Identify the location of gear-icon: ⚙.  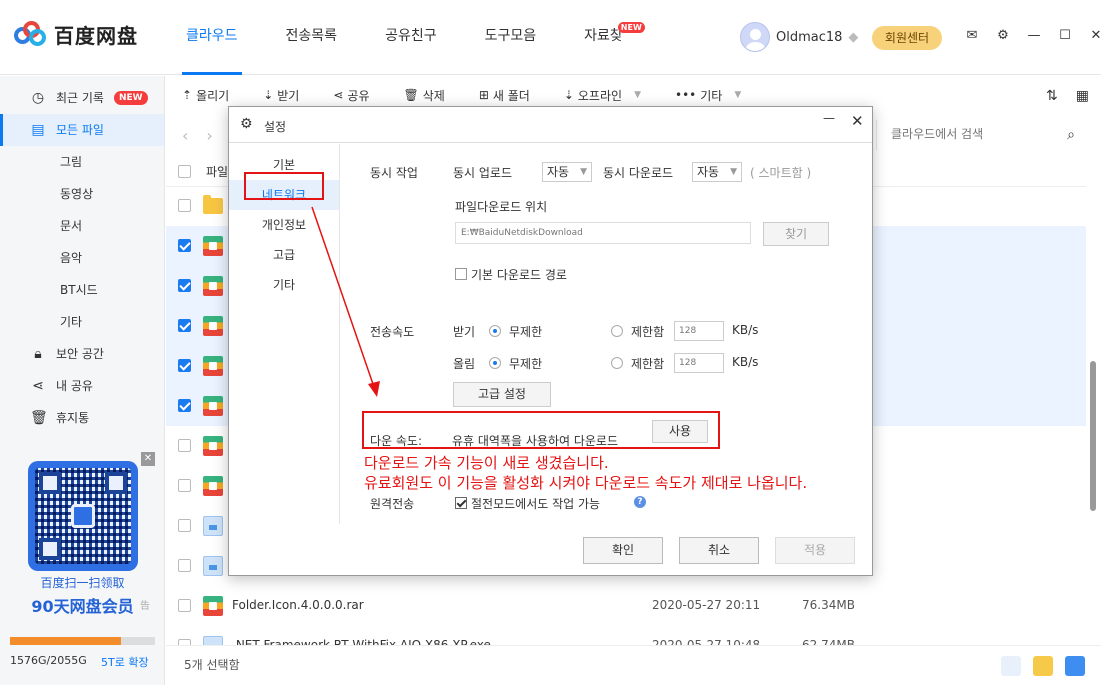
(1003, 35).